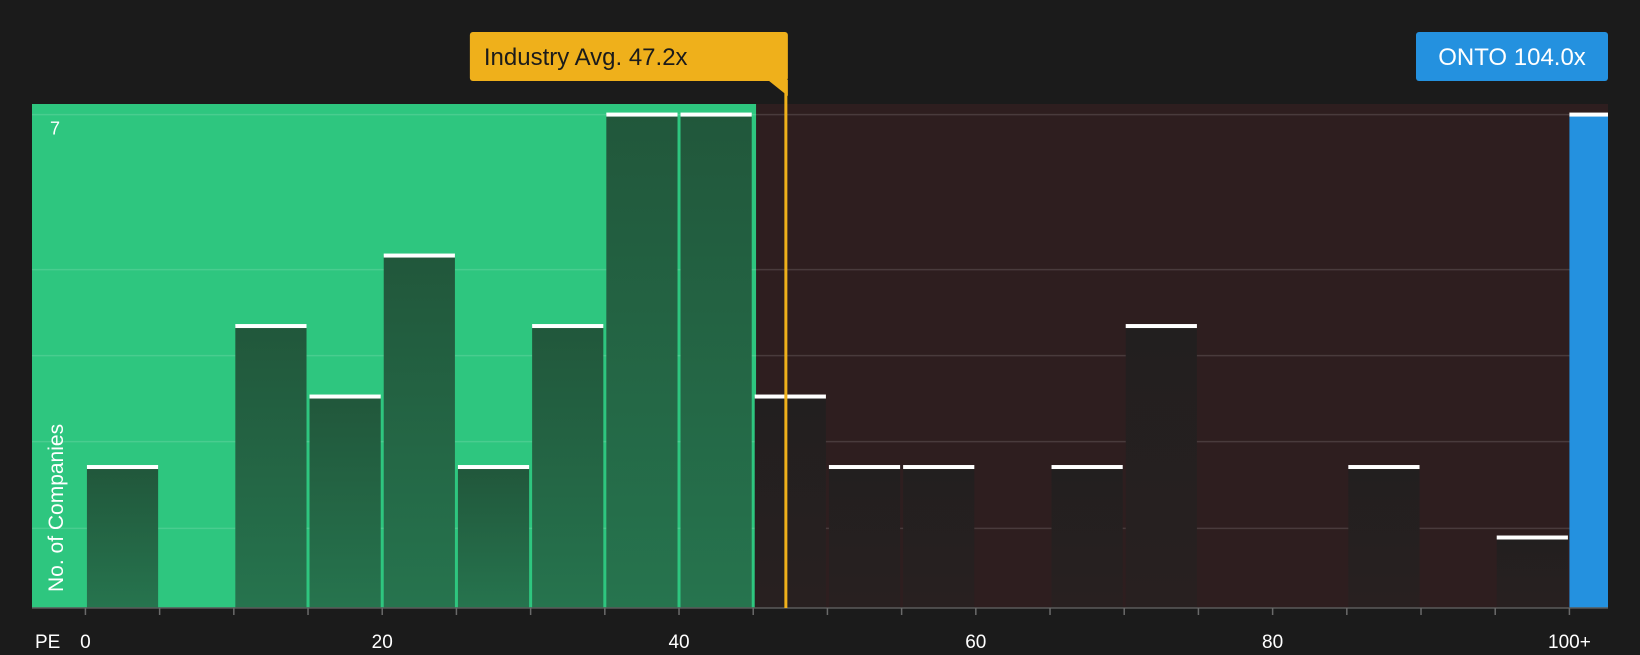  I want to click on x-tick-label: 60, so click(975, 641).